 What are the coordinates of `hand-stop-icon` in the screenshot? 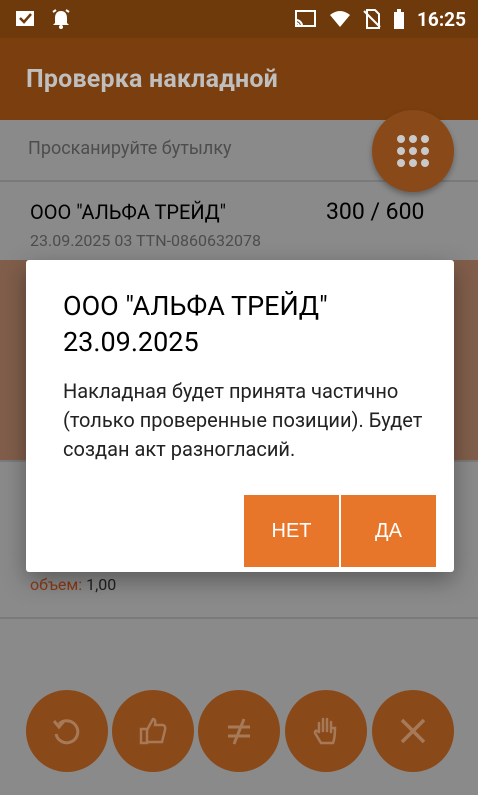 It's located at (325, 731).